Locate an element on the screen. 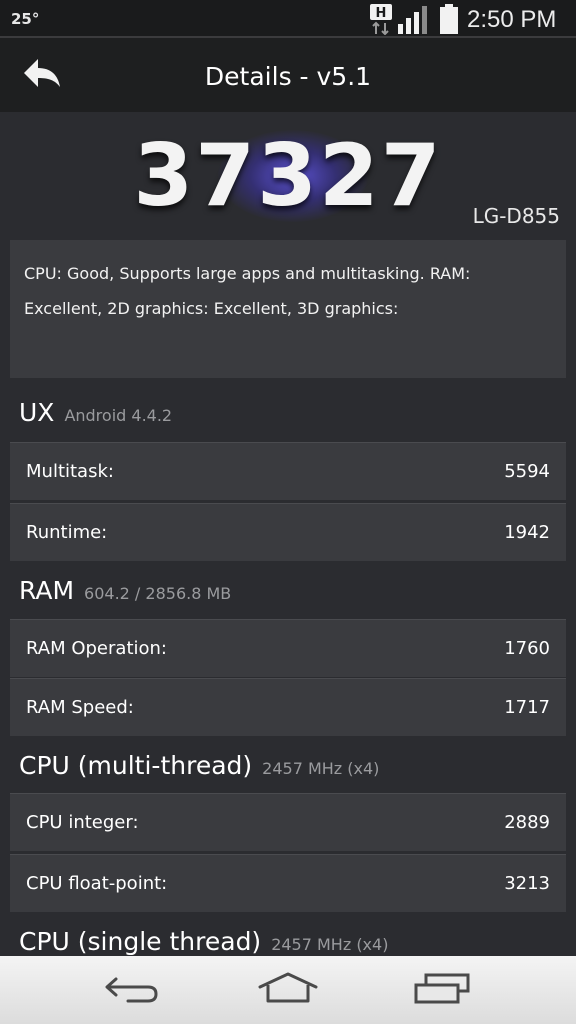 This screenshot has width=576, height=1024. recent-apps-icon is located at coordinates (442, 990).